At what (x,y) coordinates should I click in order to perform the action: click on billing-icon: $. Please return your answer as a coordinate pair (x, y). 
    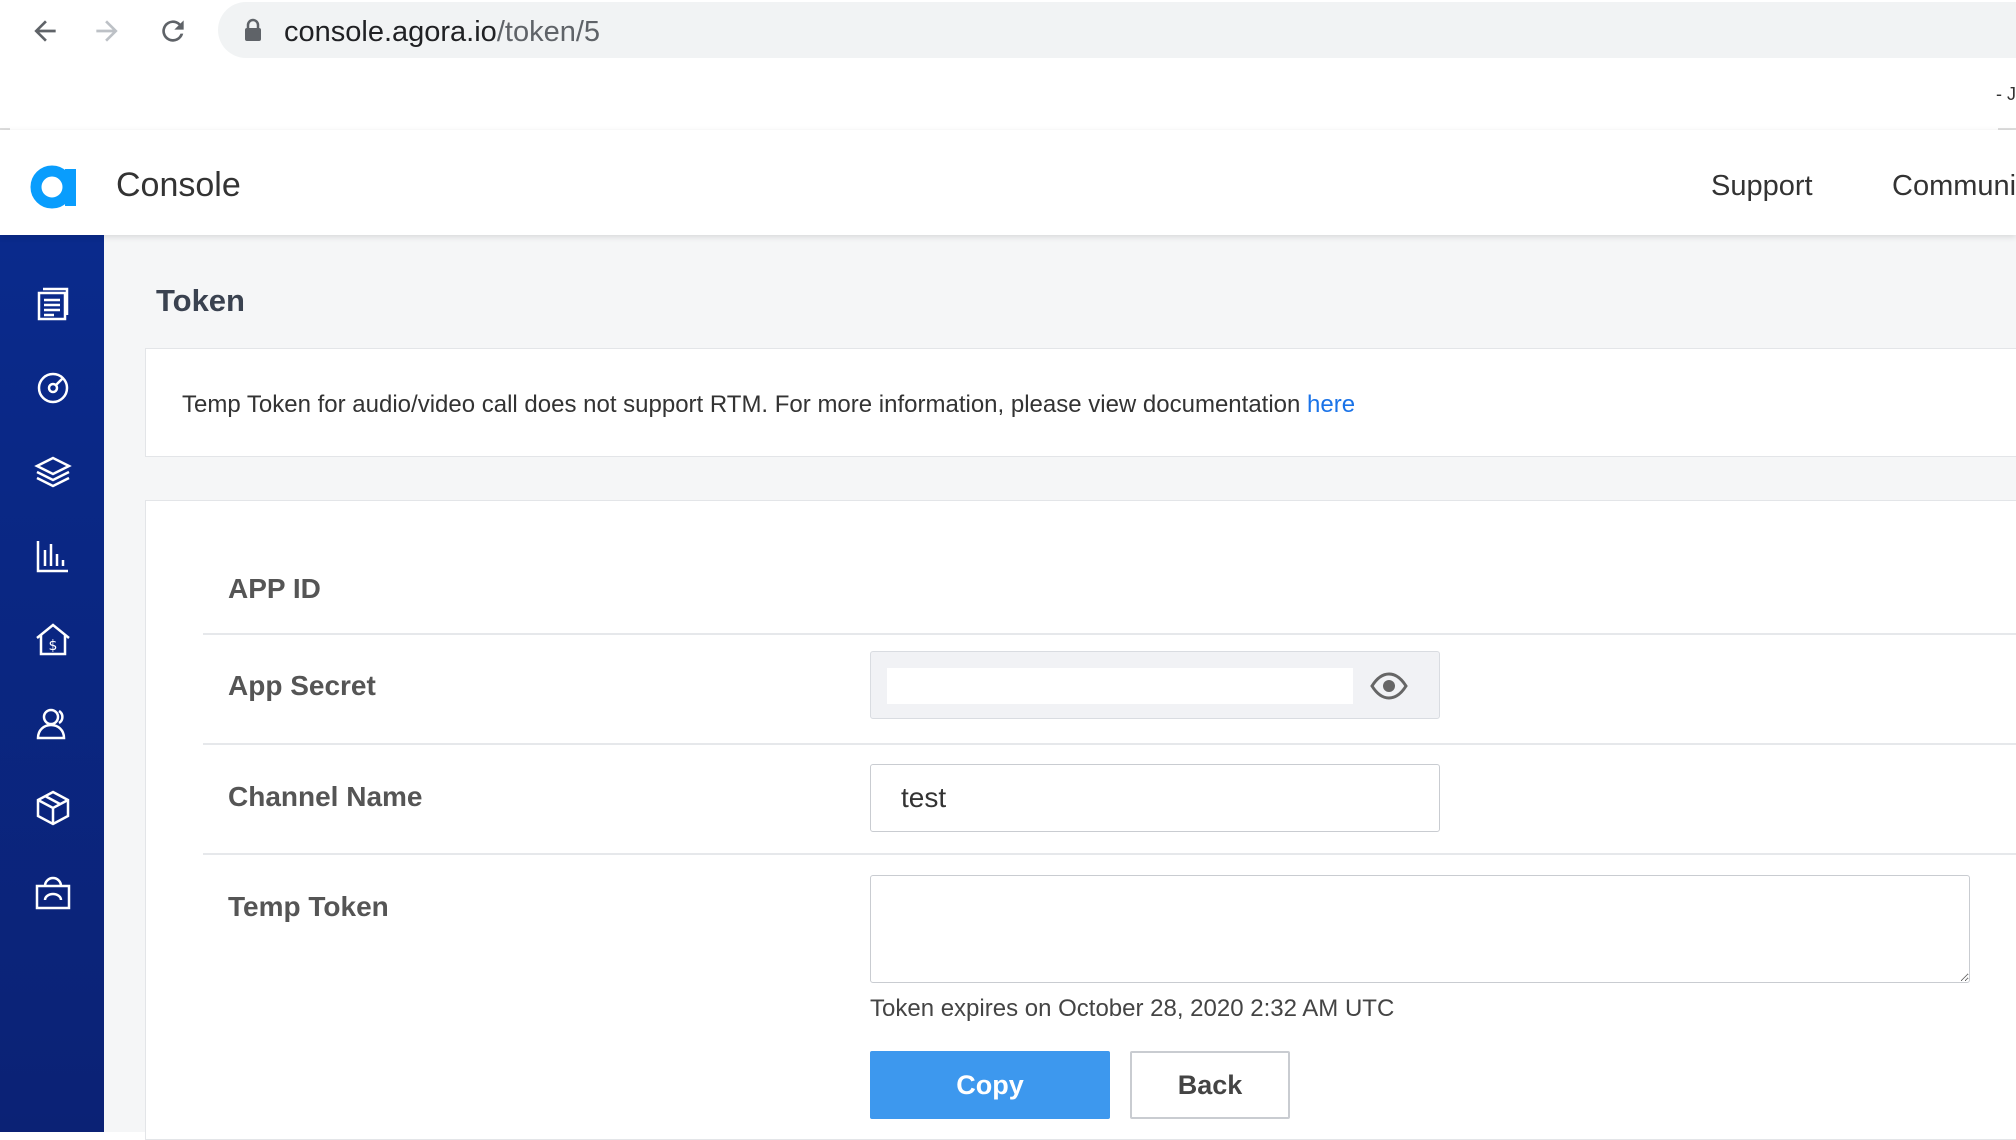
    Looking at the image, I should click on (53, 640).